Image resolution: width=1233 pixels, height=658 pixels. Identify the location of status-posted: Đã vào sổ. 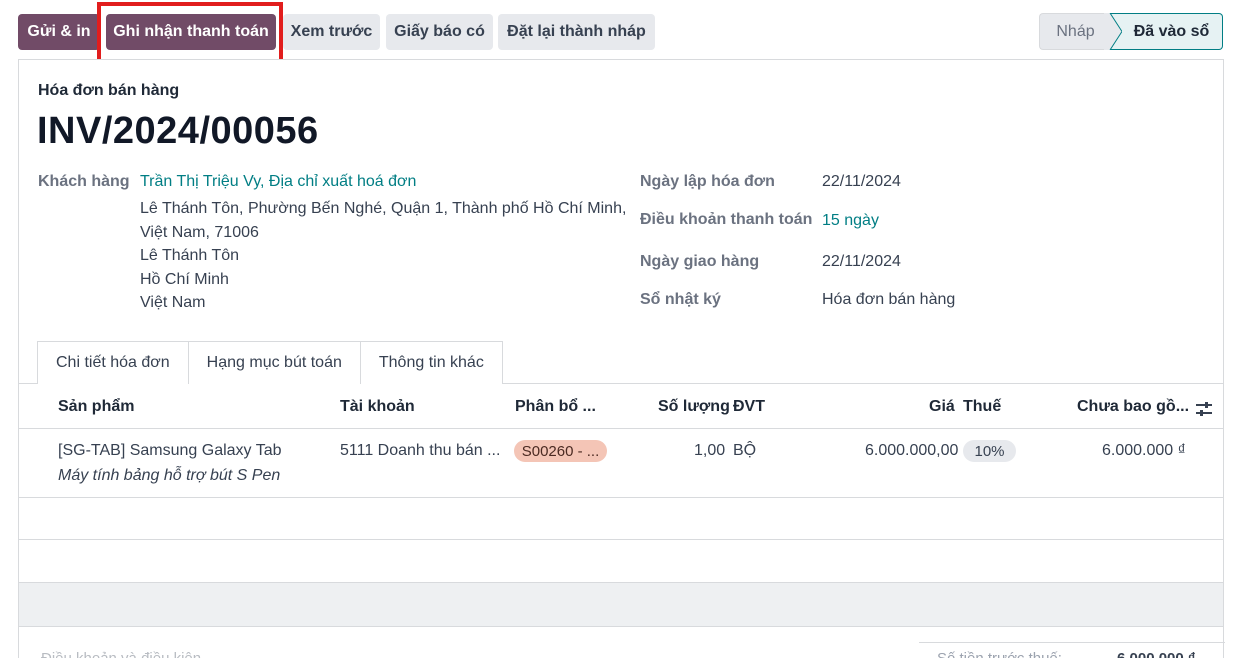
(1167, 31).